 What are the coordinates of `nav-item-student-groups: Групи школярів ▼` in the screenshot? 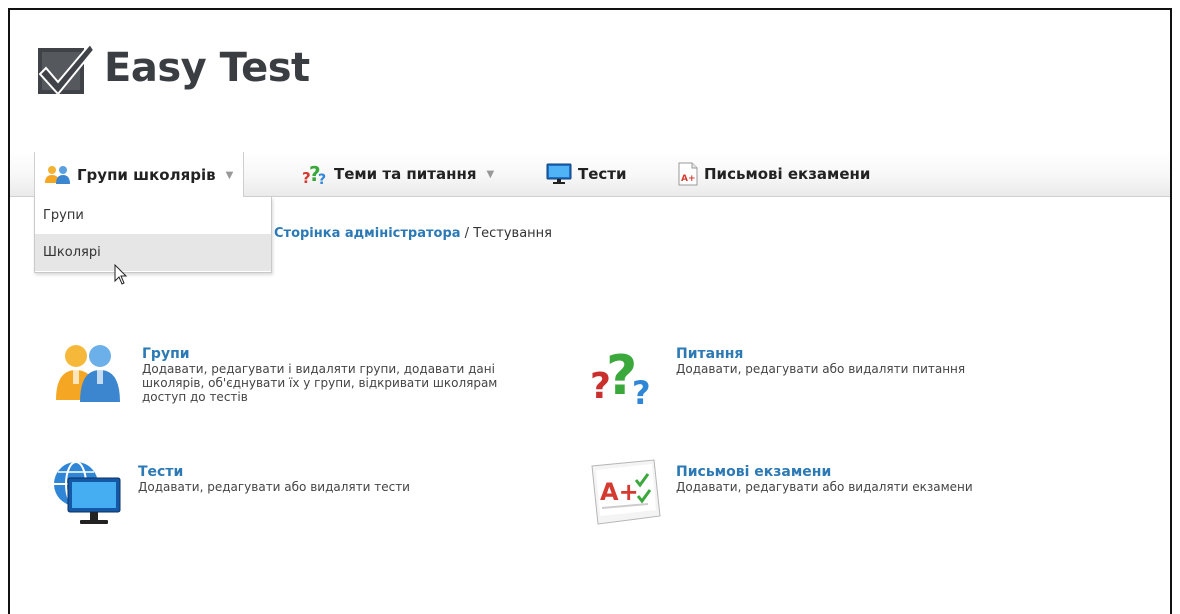 It's located at (139, 175).